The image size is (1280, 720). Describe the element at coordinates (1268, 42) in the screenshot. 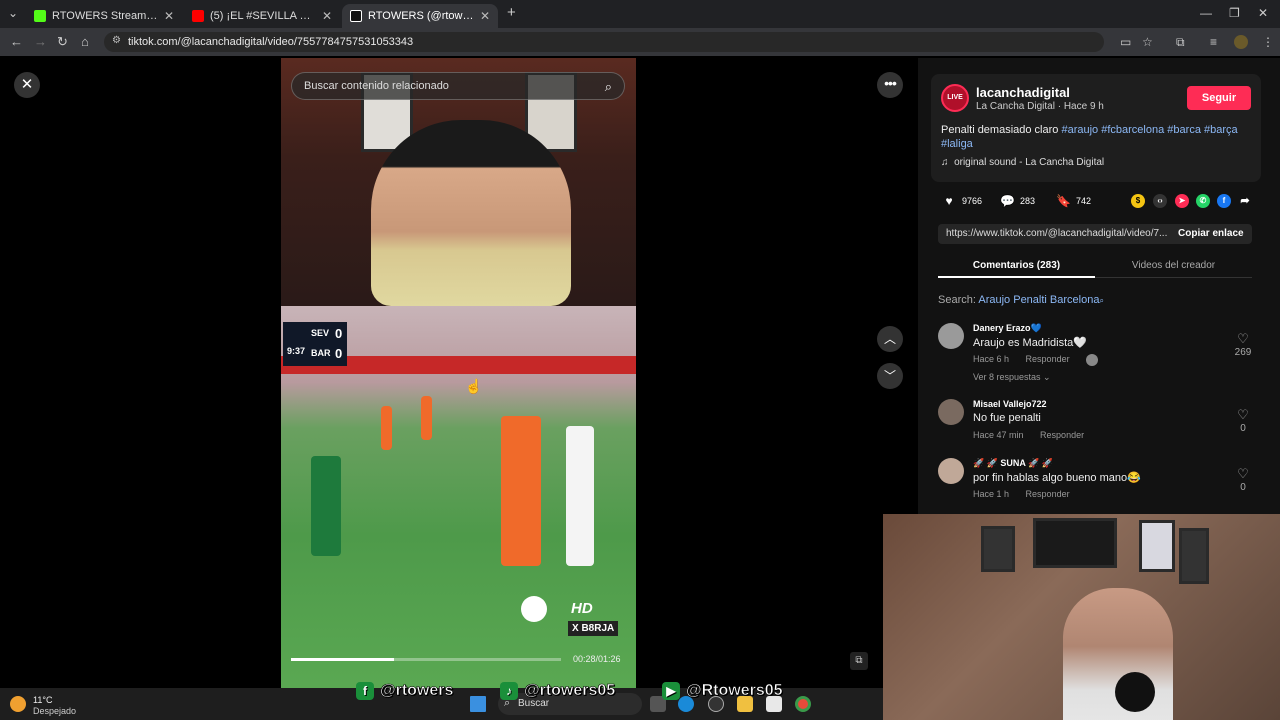

I see `menu-icon: ⋮` at that location.